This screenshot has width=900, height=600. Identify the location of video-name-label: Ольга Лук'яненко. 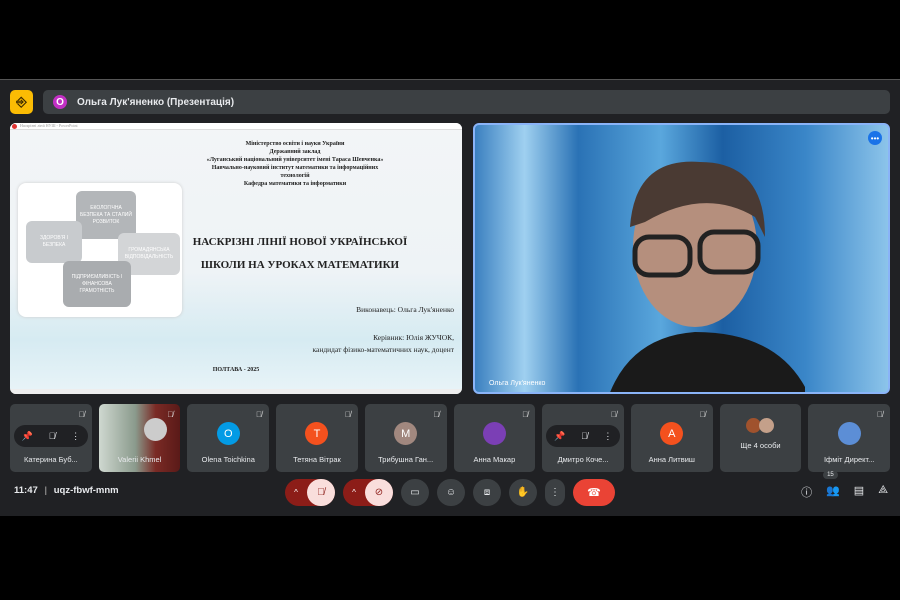
(517, 383).